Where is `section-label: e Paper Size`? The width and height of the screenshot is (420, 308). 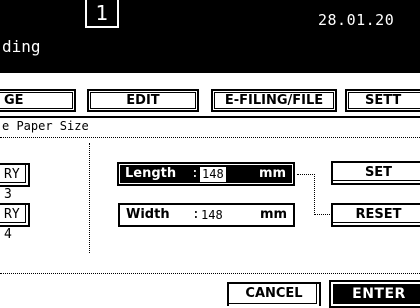
section-label: e Paper Size is located at coordinates (45, 126).